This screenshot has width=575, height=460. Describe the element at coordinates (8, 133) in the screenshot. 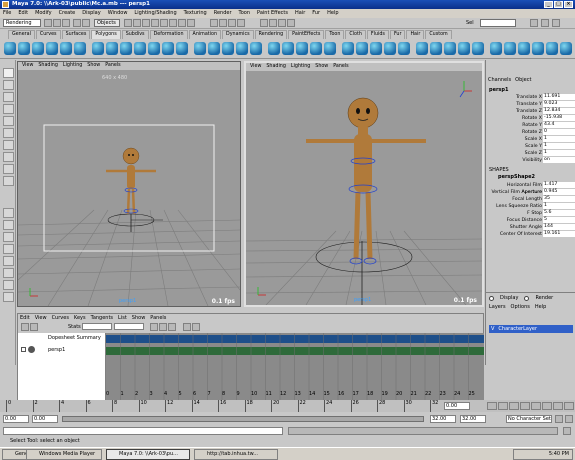

I see `scale-tool-icon` at that location.